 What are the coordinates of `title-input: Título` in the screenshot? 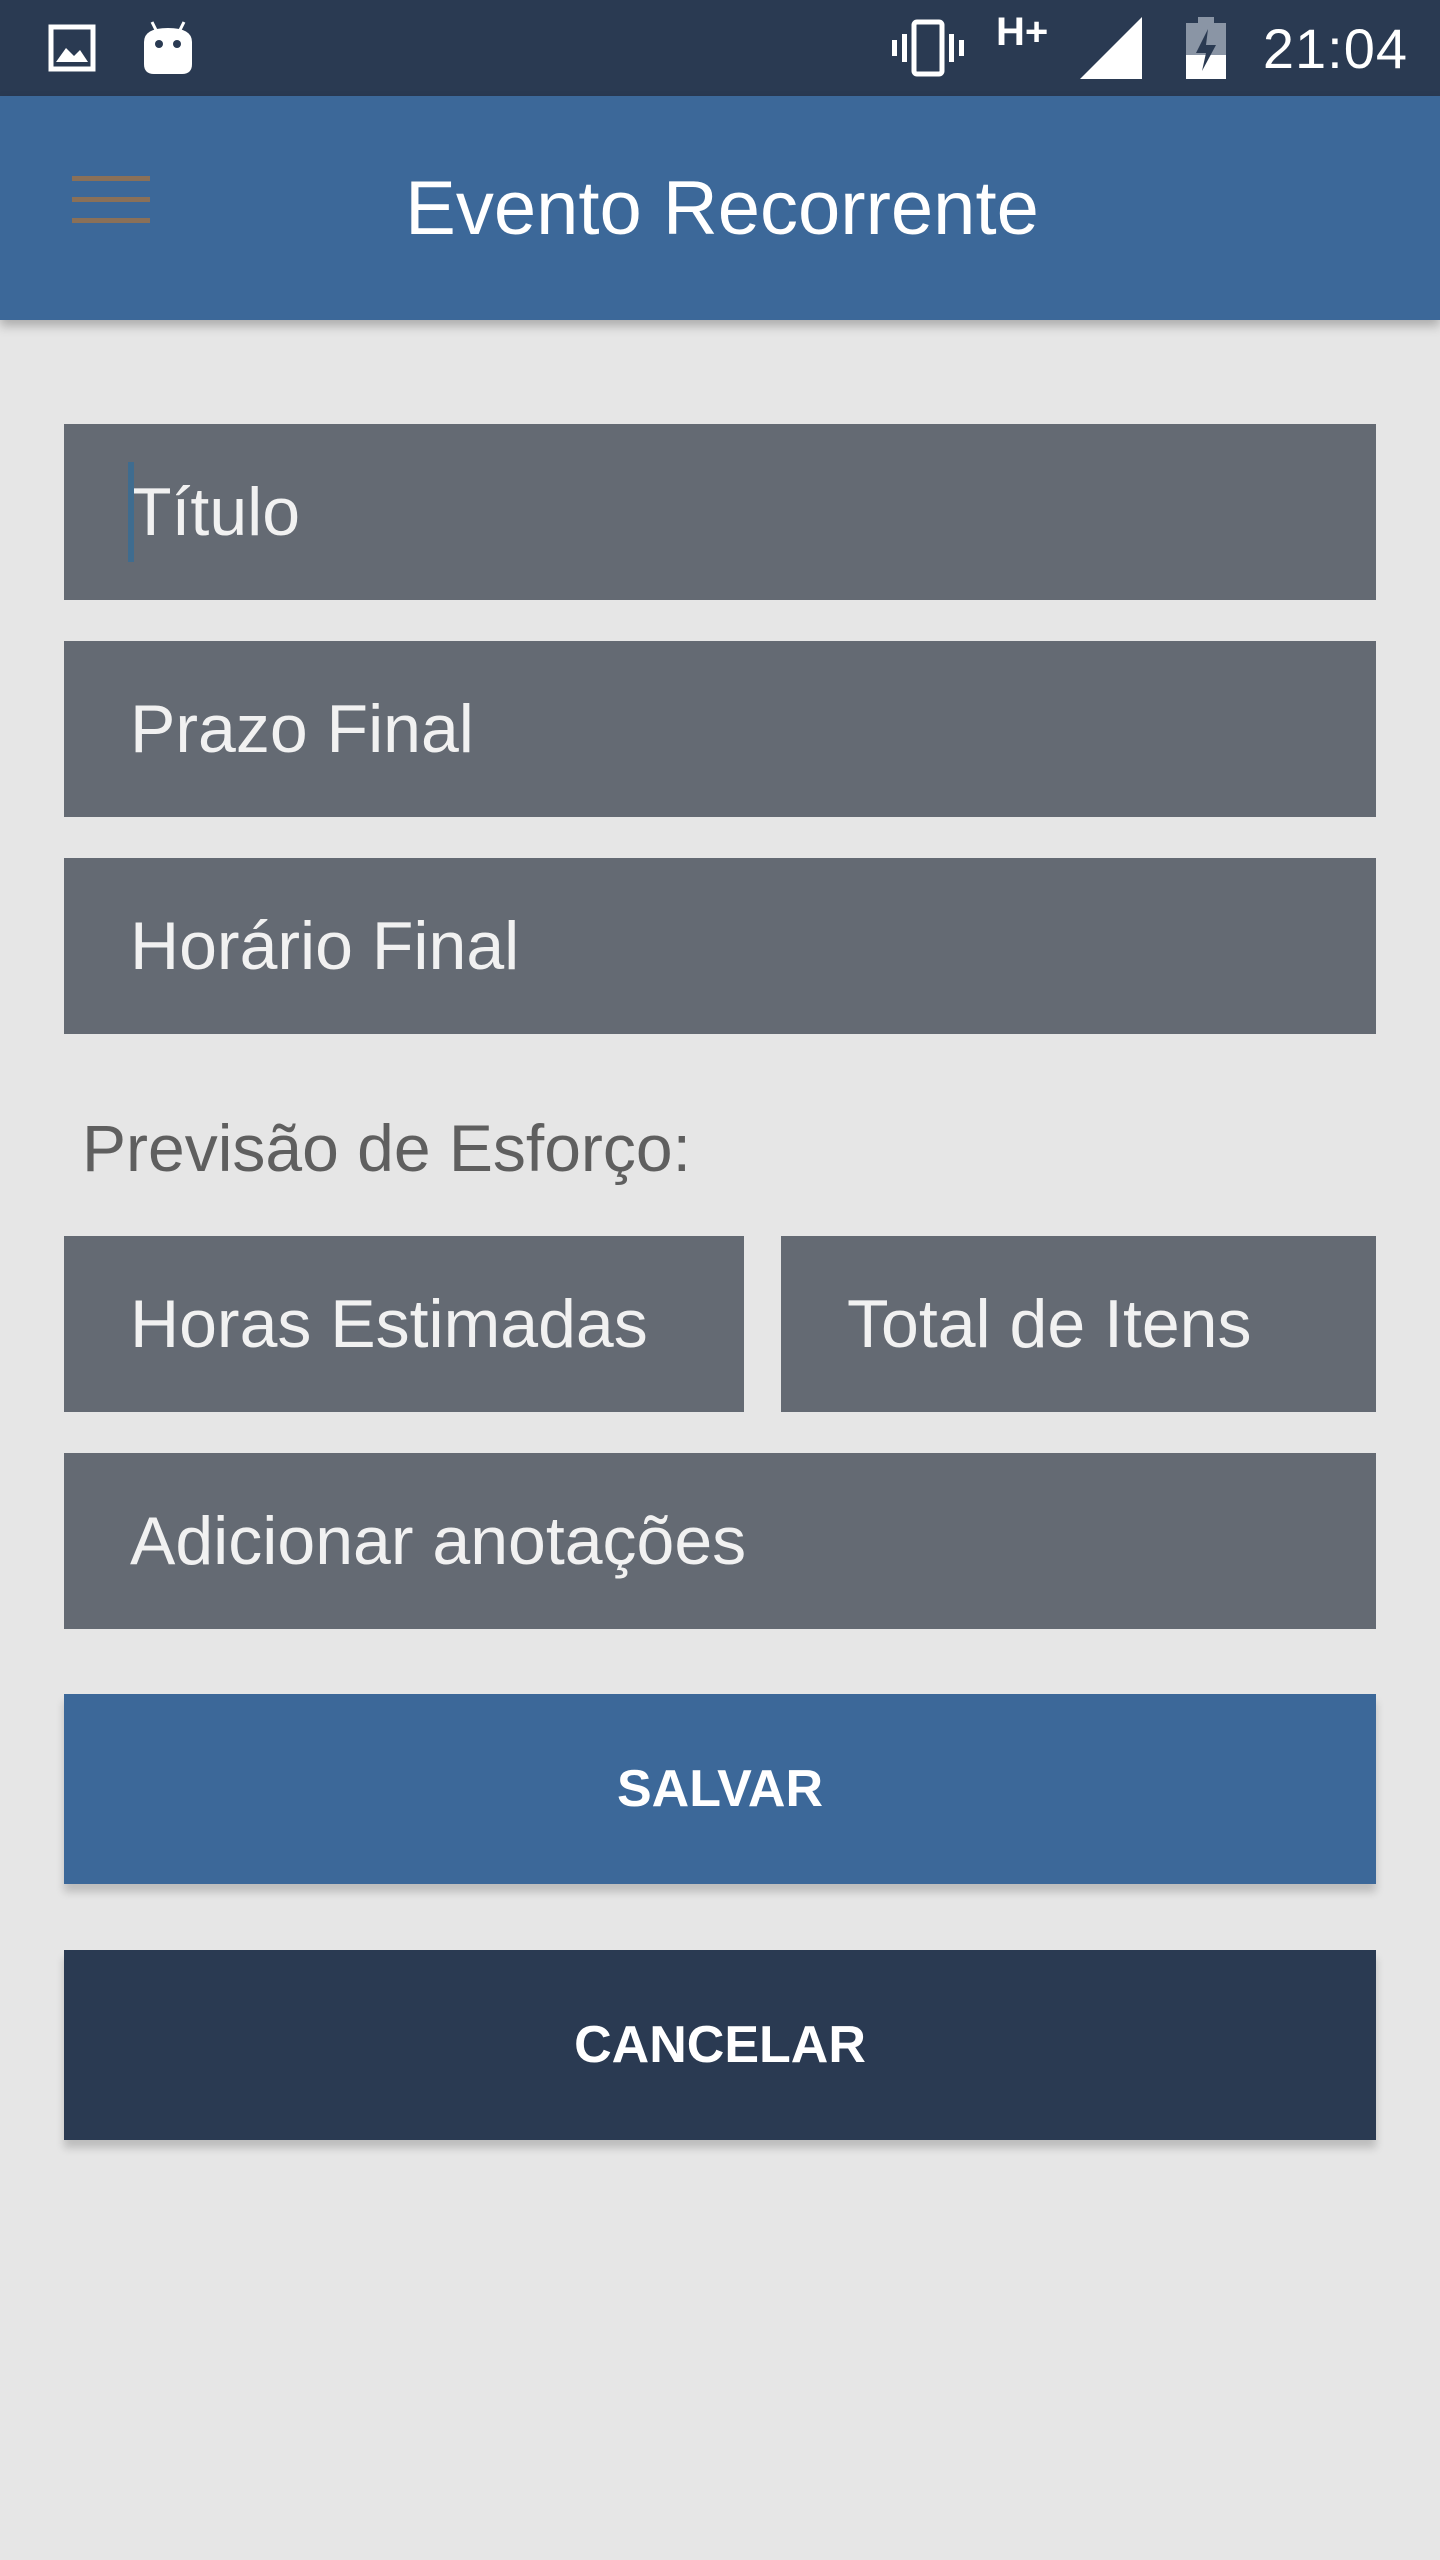 It's located at (720, 512).